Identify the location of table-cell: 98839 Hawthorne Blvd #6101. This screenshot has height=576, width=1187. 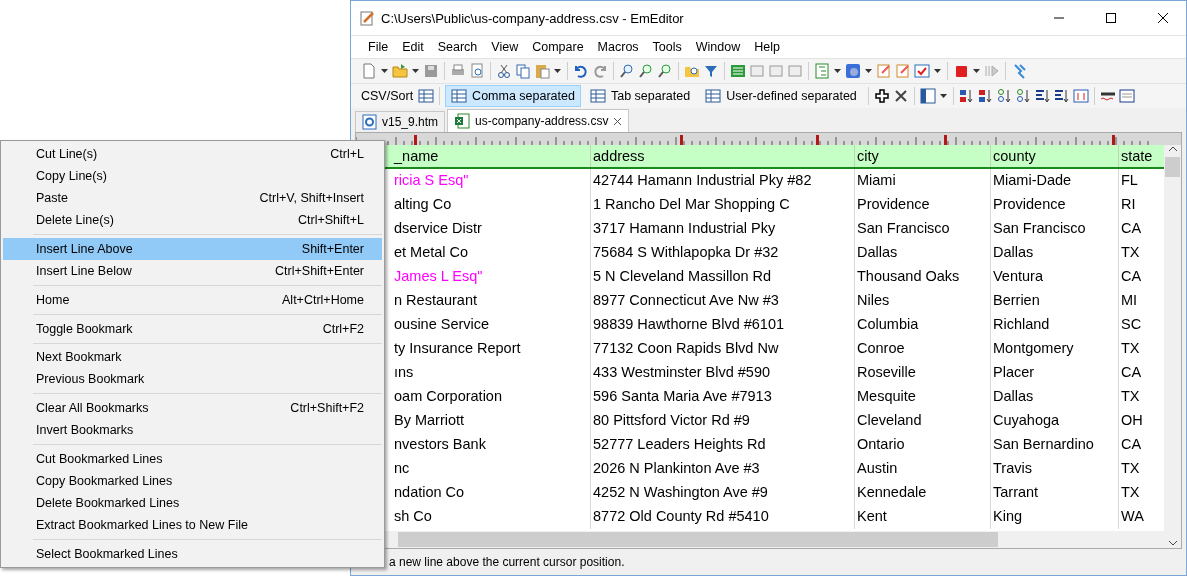
(723, 325).